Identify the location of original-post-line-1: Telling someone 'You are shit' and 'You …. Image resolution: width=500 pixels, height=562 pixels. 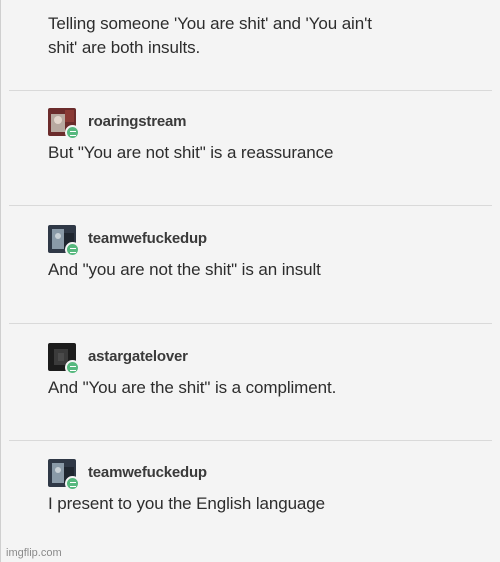
(210, 23).